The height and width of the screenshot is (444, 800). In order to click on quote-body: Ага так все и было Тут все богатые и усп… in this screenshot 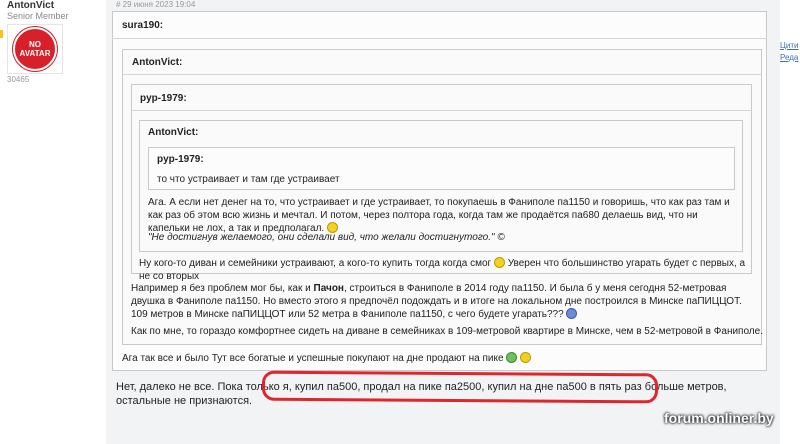, I will do `click(313, 358)`.